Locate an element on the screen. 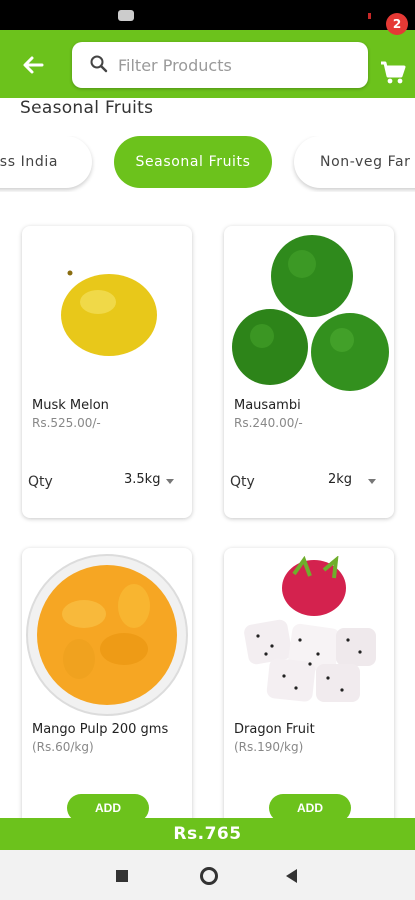 The image size is (415, 900). musk-melon-image is located at coordinates (109, 313).